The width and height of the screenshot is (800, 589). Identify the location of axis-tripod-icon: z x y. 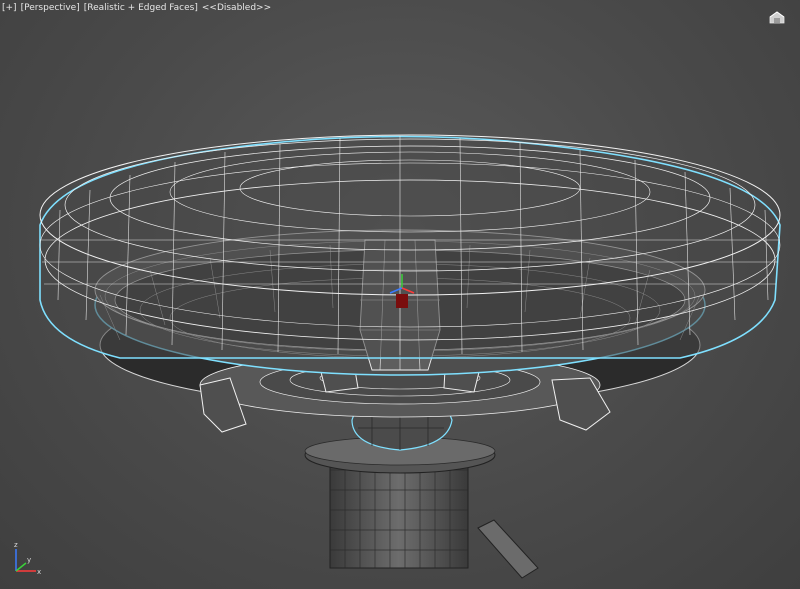
(27, 558).